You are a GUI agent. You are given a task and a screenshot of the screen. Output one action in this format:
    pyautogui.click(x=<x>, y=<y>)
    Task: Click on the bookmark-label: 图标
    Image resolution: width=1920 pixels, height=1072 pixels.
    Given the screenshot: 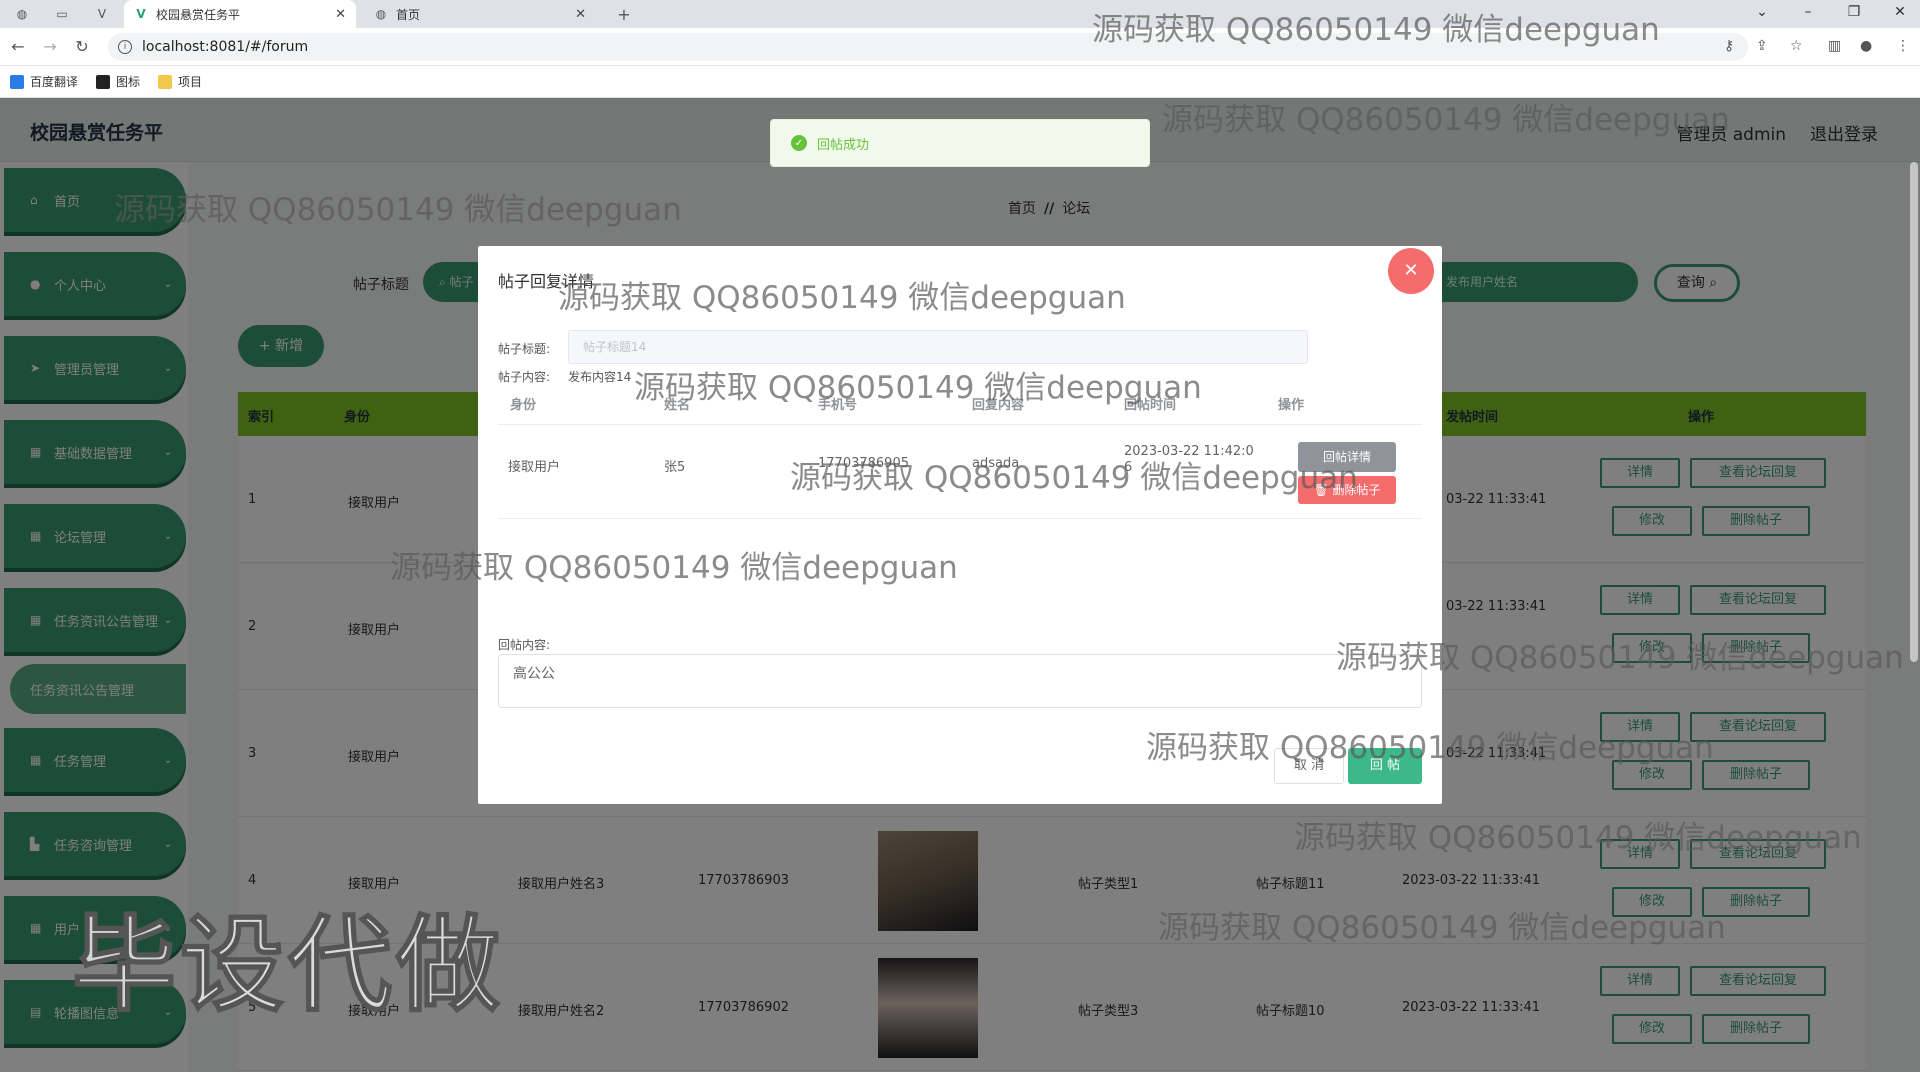 What is the action you would take?
    pyautogui.click(x=128, y=82)
    